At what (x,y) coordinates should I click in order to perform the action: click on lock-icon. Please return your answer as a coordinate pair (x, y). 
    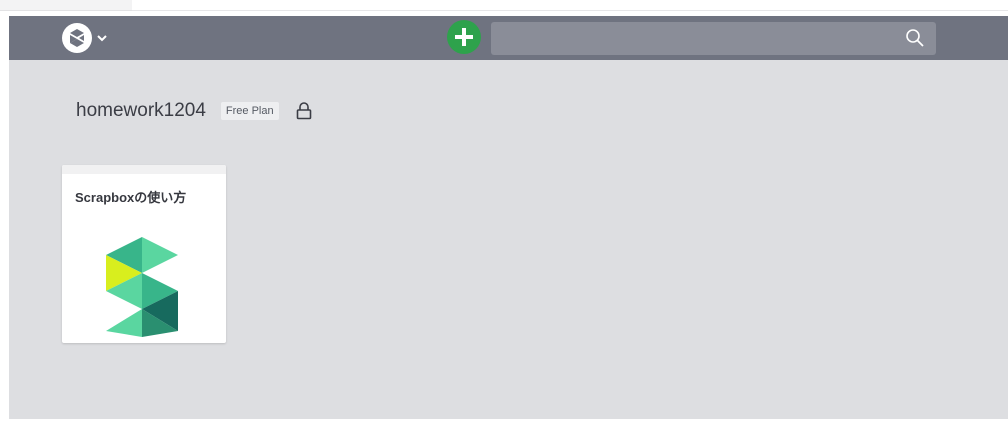
    Looking at the image, I should click on (304, 111).